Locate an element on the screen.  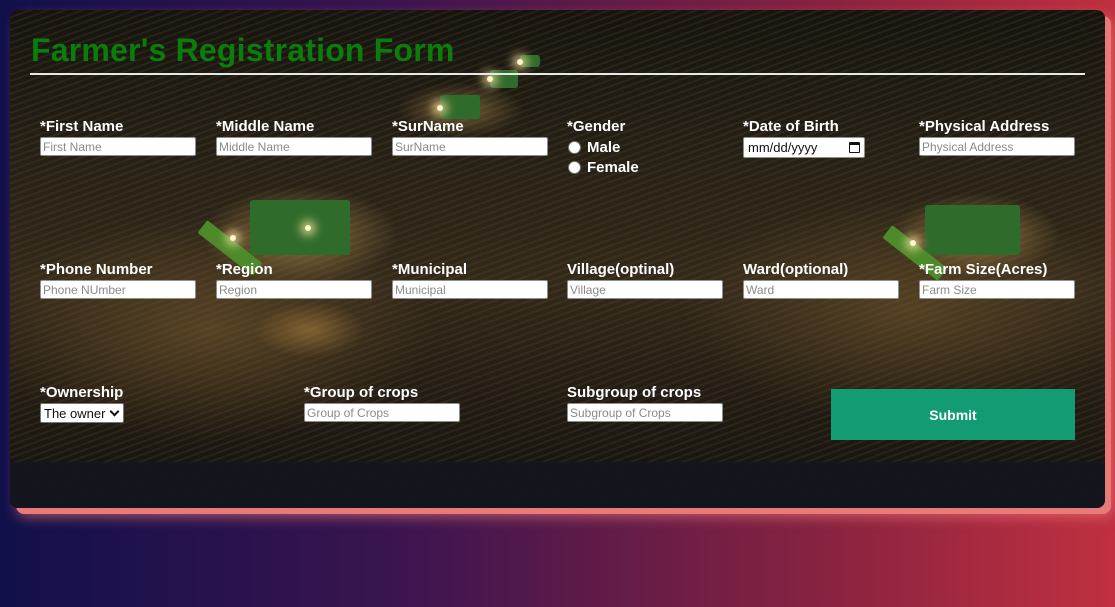
physical-address-group: *Physical Address is located at coordinates (997, 137).